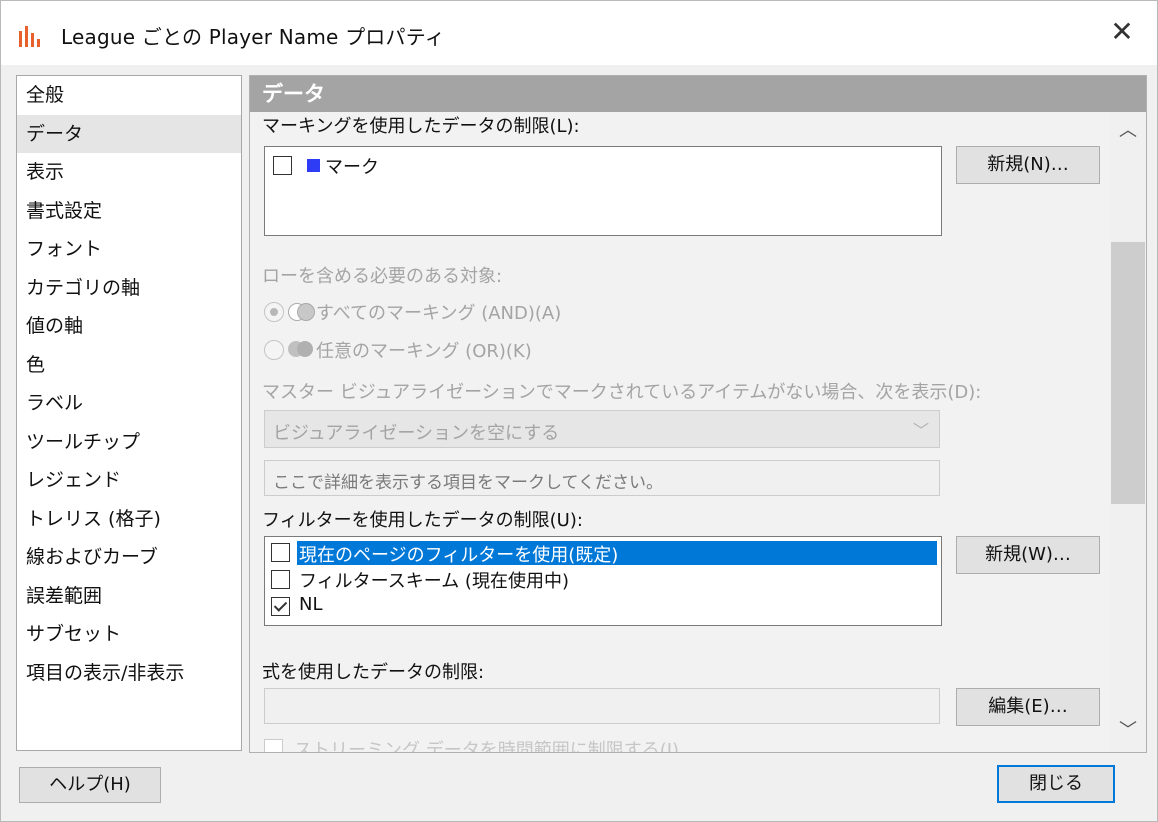  I want to click on expression-limit-label: 式を使用したデータの制限:, so click(373, 672).